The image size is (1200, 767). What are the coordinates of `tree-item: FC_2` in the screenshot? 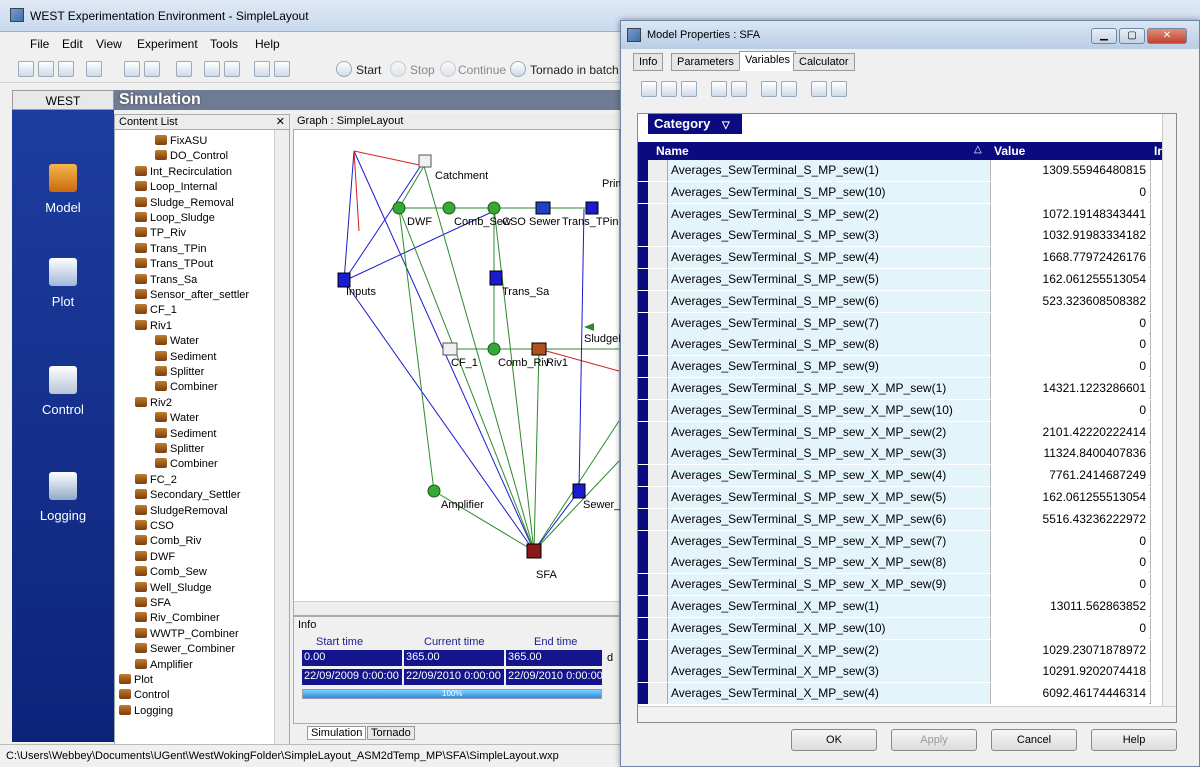 It's located at (156, 479).